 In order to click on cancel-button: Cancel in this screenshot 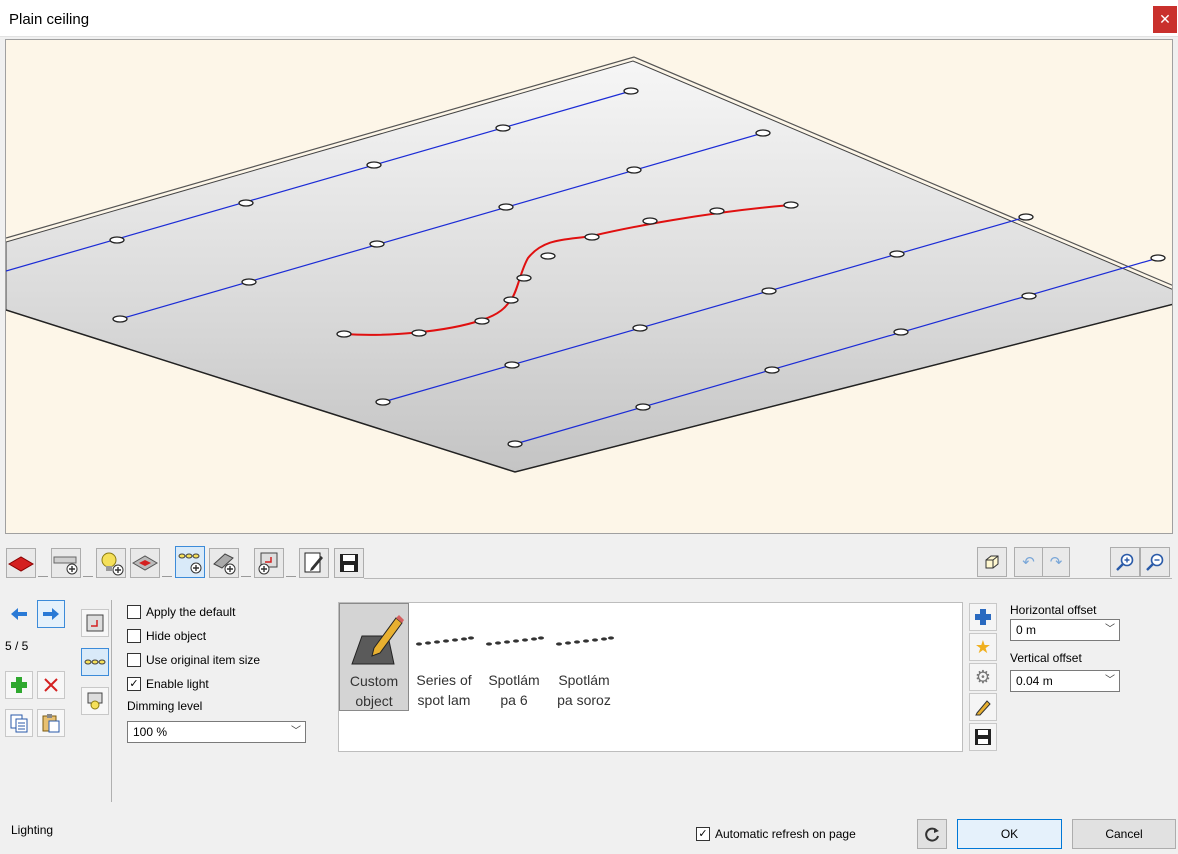, I will do `click(1124, 834)`.